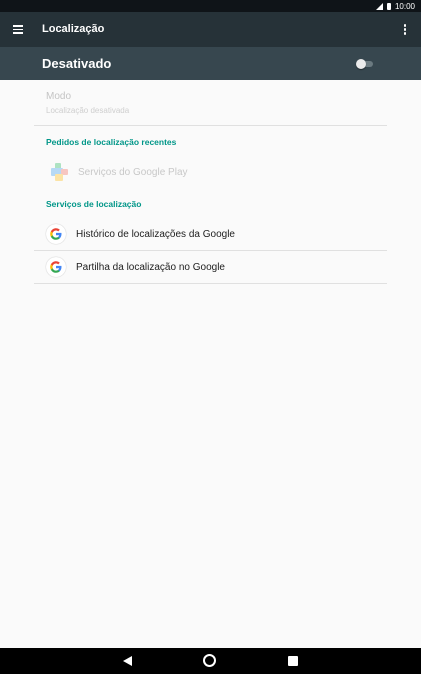 This screenshot has width=421, height=674. I want to click on mode-subtitle: Localização desativada, so click(88, 110).